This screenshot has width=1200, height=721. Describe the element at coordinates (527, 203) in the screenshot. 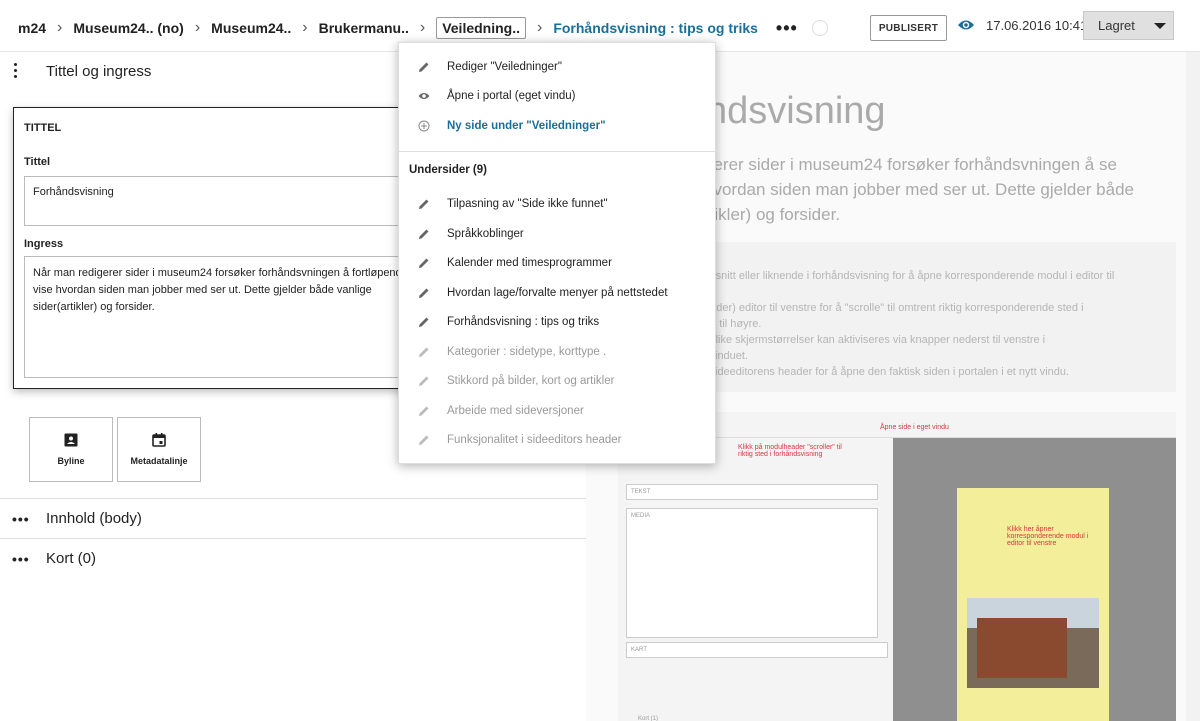

I see `subpage-label: Tilpasning av "Side ikke funnet"` at that location.